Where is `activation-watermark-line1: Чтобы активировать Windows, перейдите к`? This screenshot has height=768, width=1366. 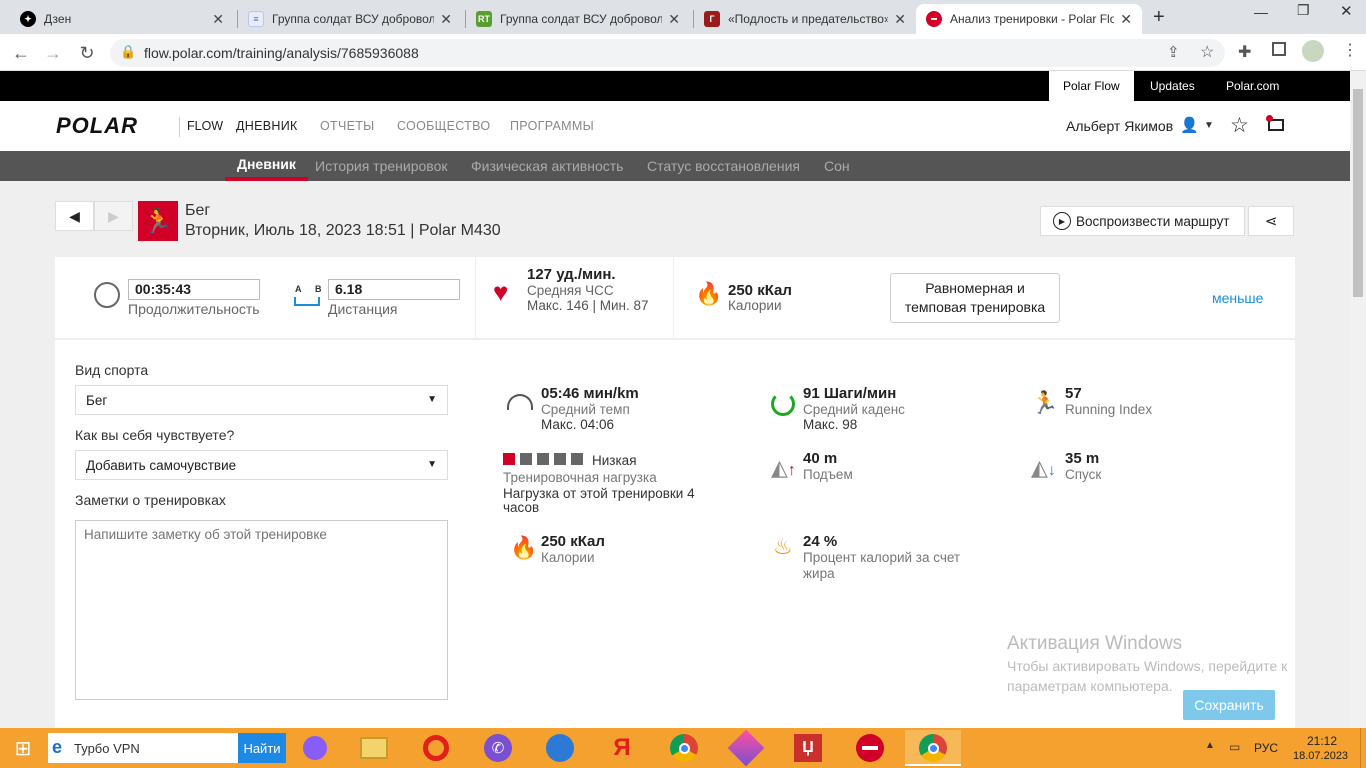 activation-watermark-line1: Чтобы активировать Windows, перейдите к is located at coordinates (1147, 666).